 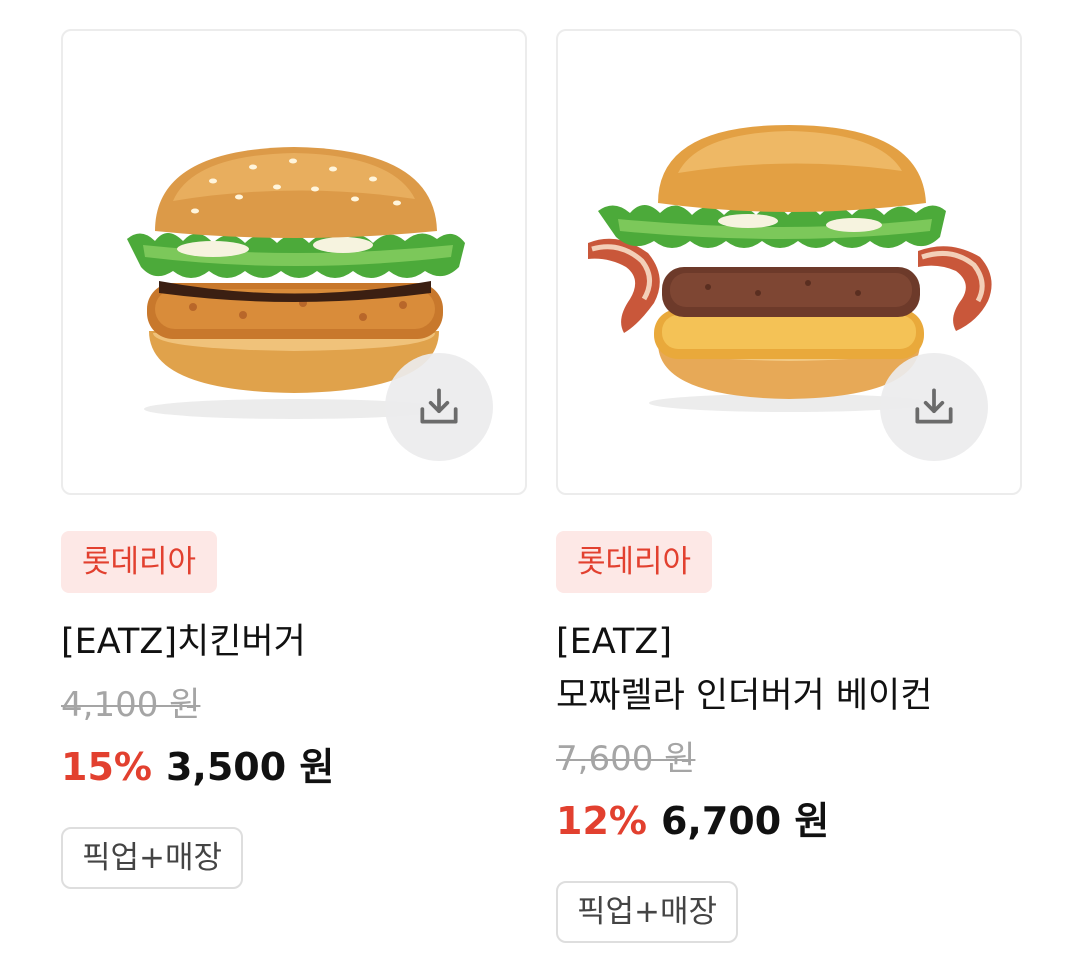 What do you see at coordinates (626, 759) in the screenshot?
I see `original-price: 7,600 원` at bounding box center [626, 759].